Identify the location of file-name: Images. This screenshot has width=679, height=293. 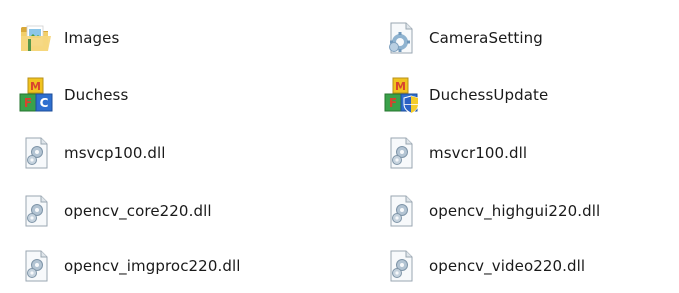
(92, 38).